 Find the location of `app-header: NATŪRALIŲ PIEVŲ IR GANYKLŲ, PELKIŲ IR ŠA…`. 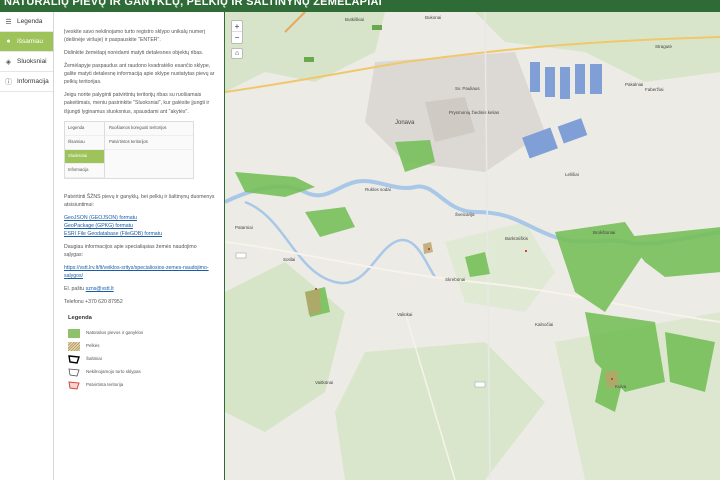

app-header: NATŪRALIŲ PIEVŲ IR GANYKLŲ, PELKIŲ IR ŠA… is located at coordinates (360, 6).